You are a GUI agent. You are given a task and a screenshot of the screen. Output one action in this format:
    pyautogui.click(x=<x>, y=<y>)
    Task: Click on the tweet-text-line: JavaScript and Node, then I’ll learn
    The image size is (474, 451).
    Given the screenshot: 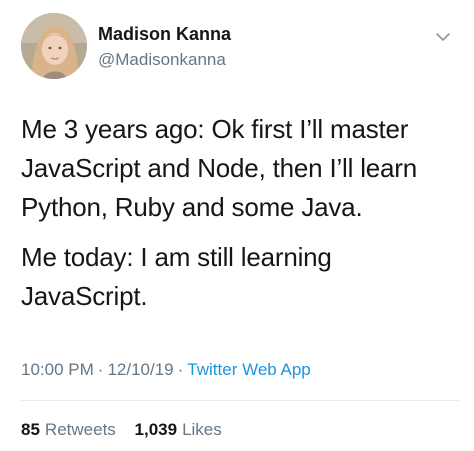 What is the action you would take?
    pyautogui.click(x=219, y=168)
    